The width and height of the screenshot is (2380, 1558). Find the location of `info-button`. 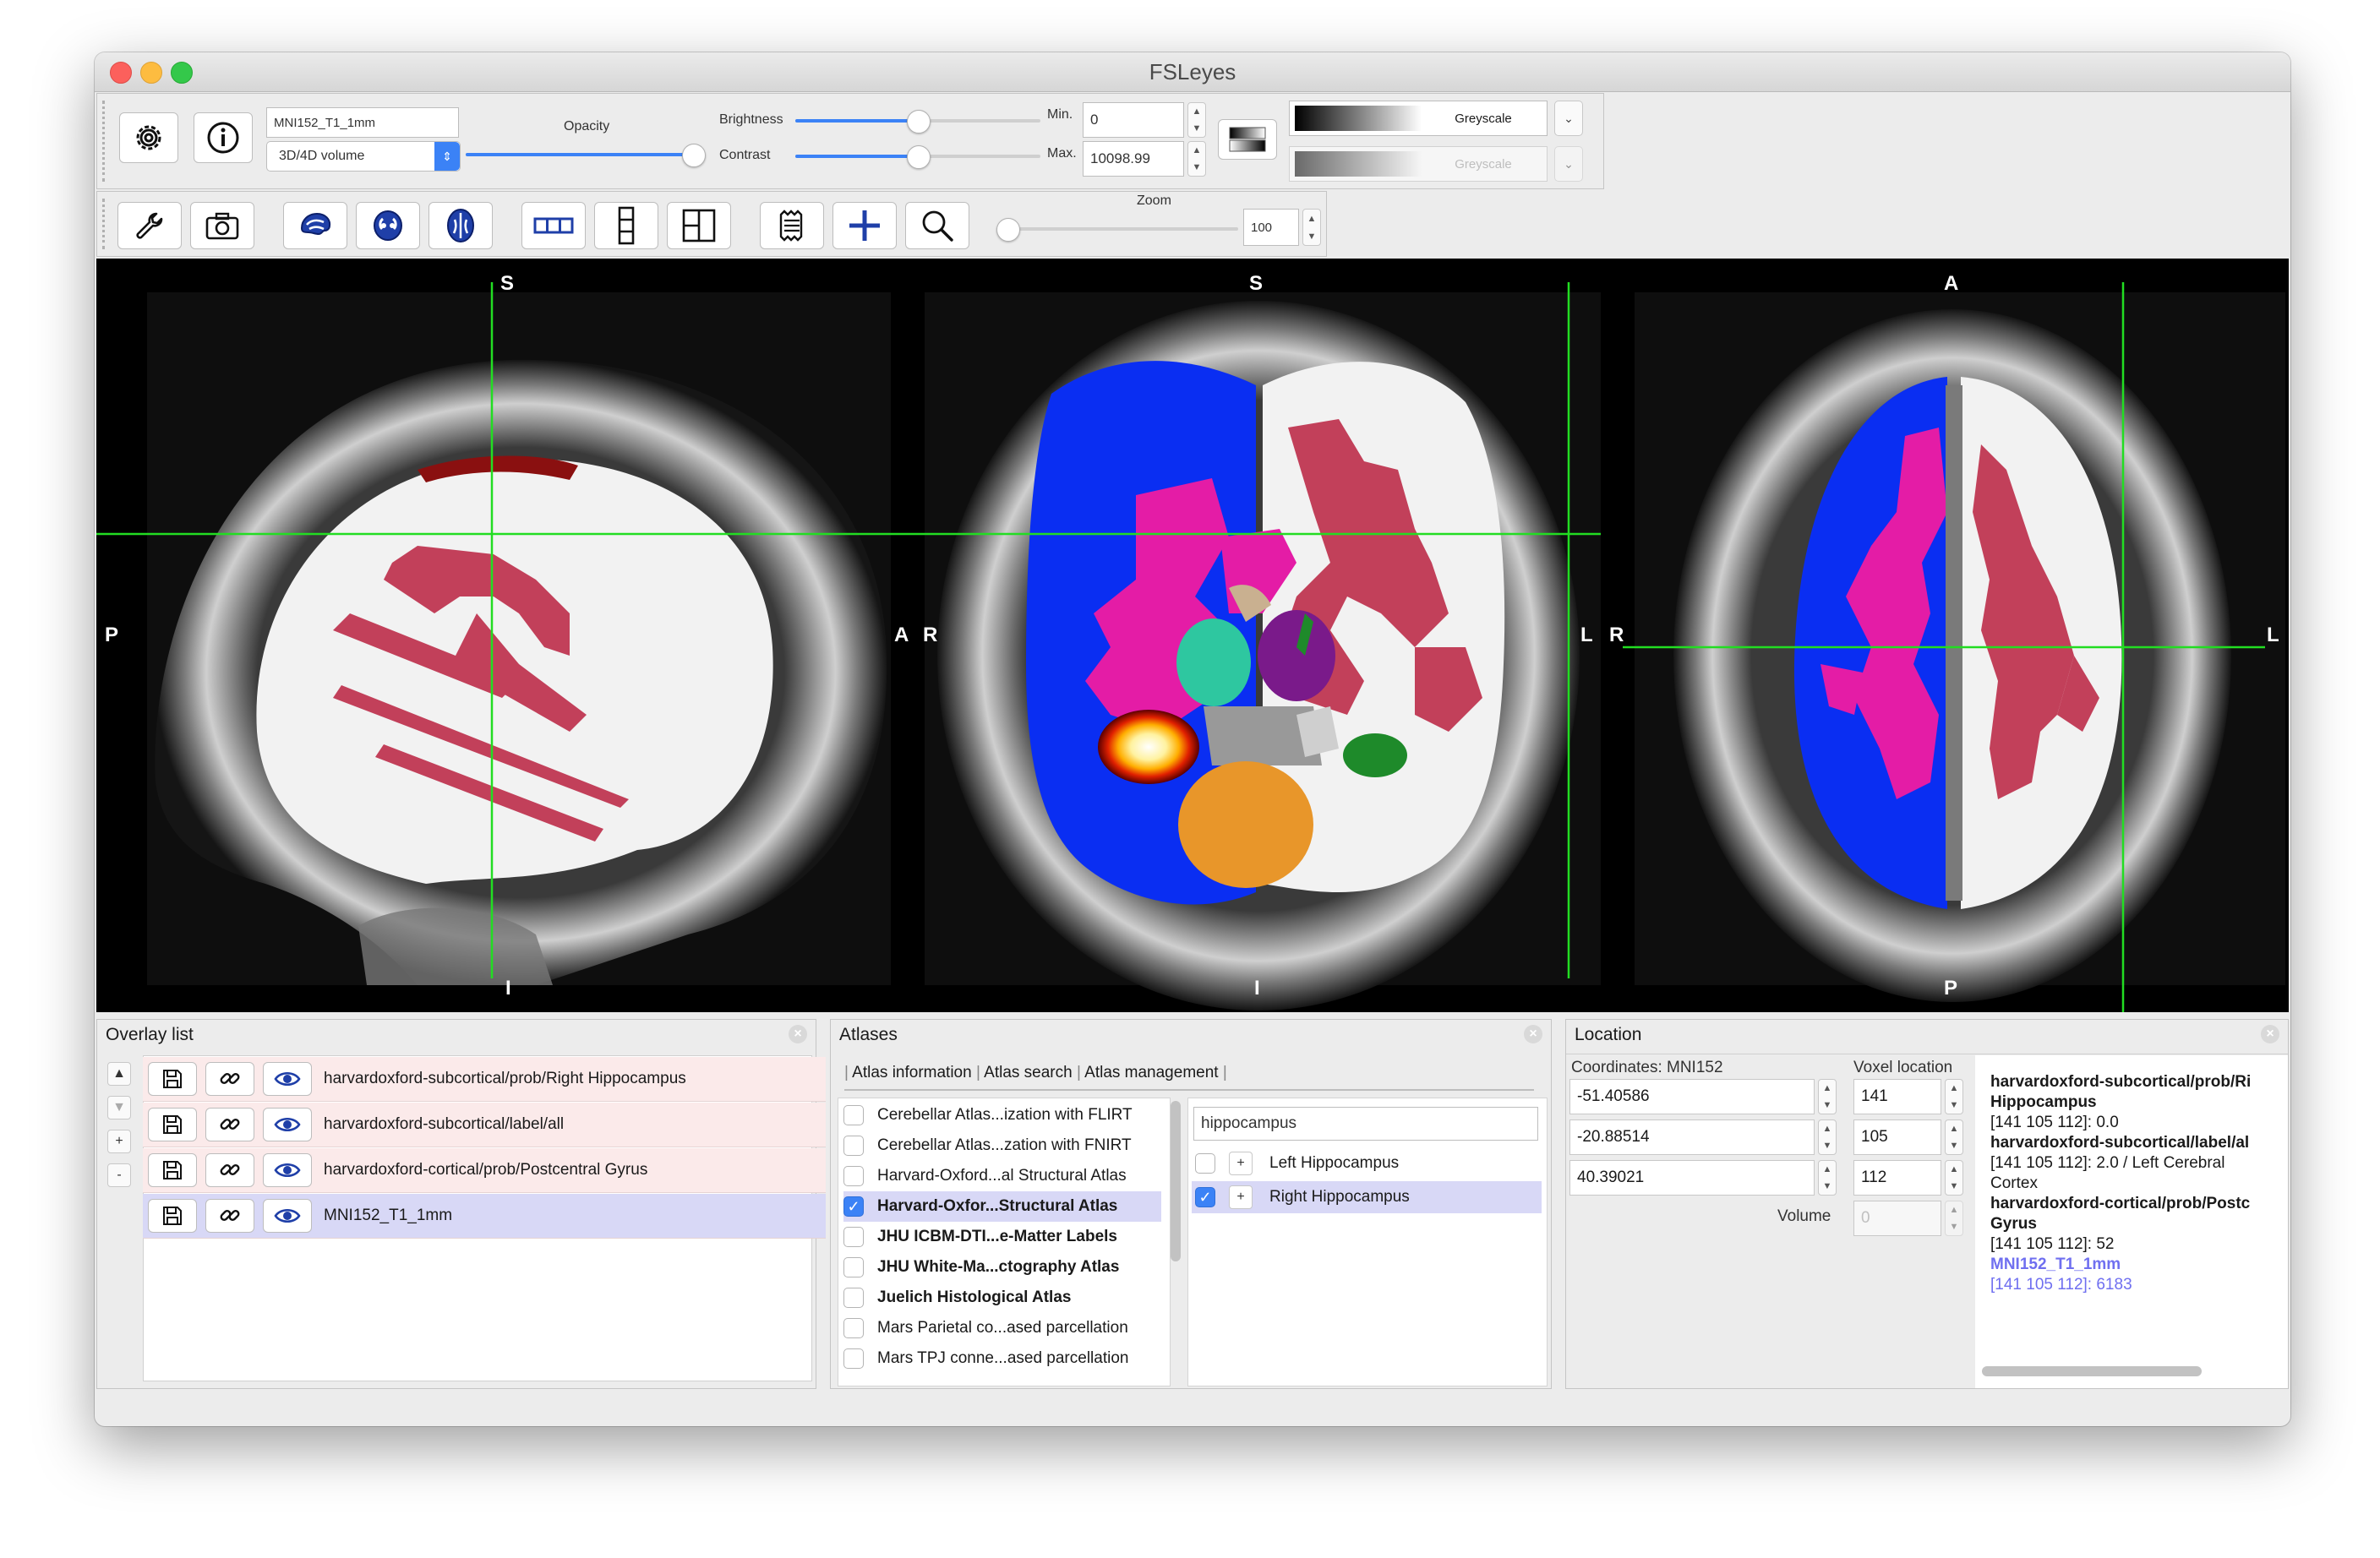

info-button is located at coordinates (224, 137).